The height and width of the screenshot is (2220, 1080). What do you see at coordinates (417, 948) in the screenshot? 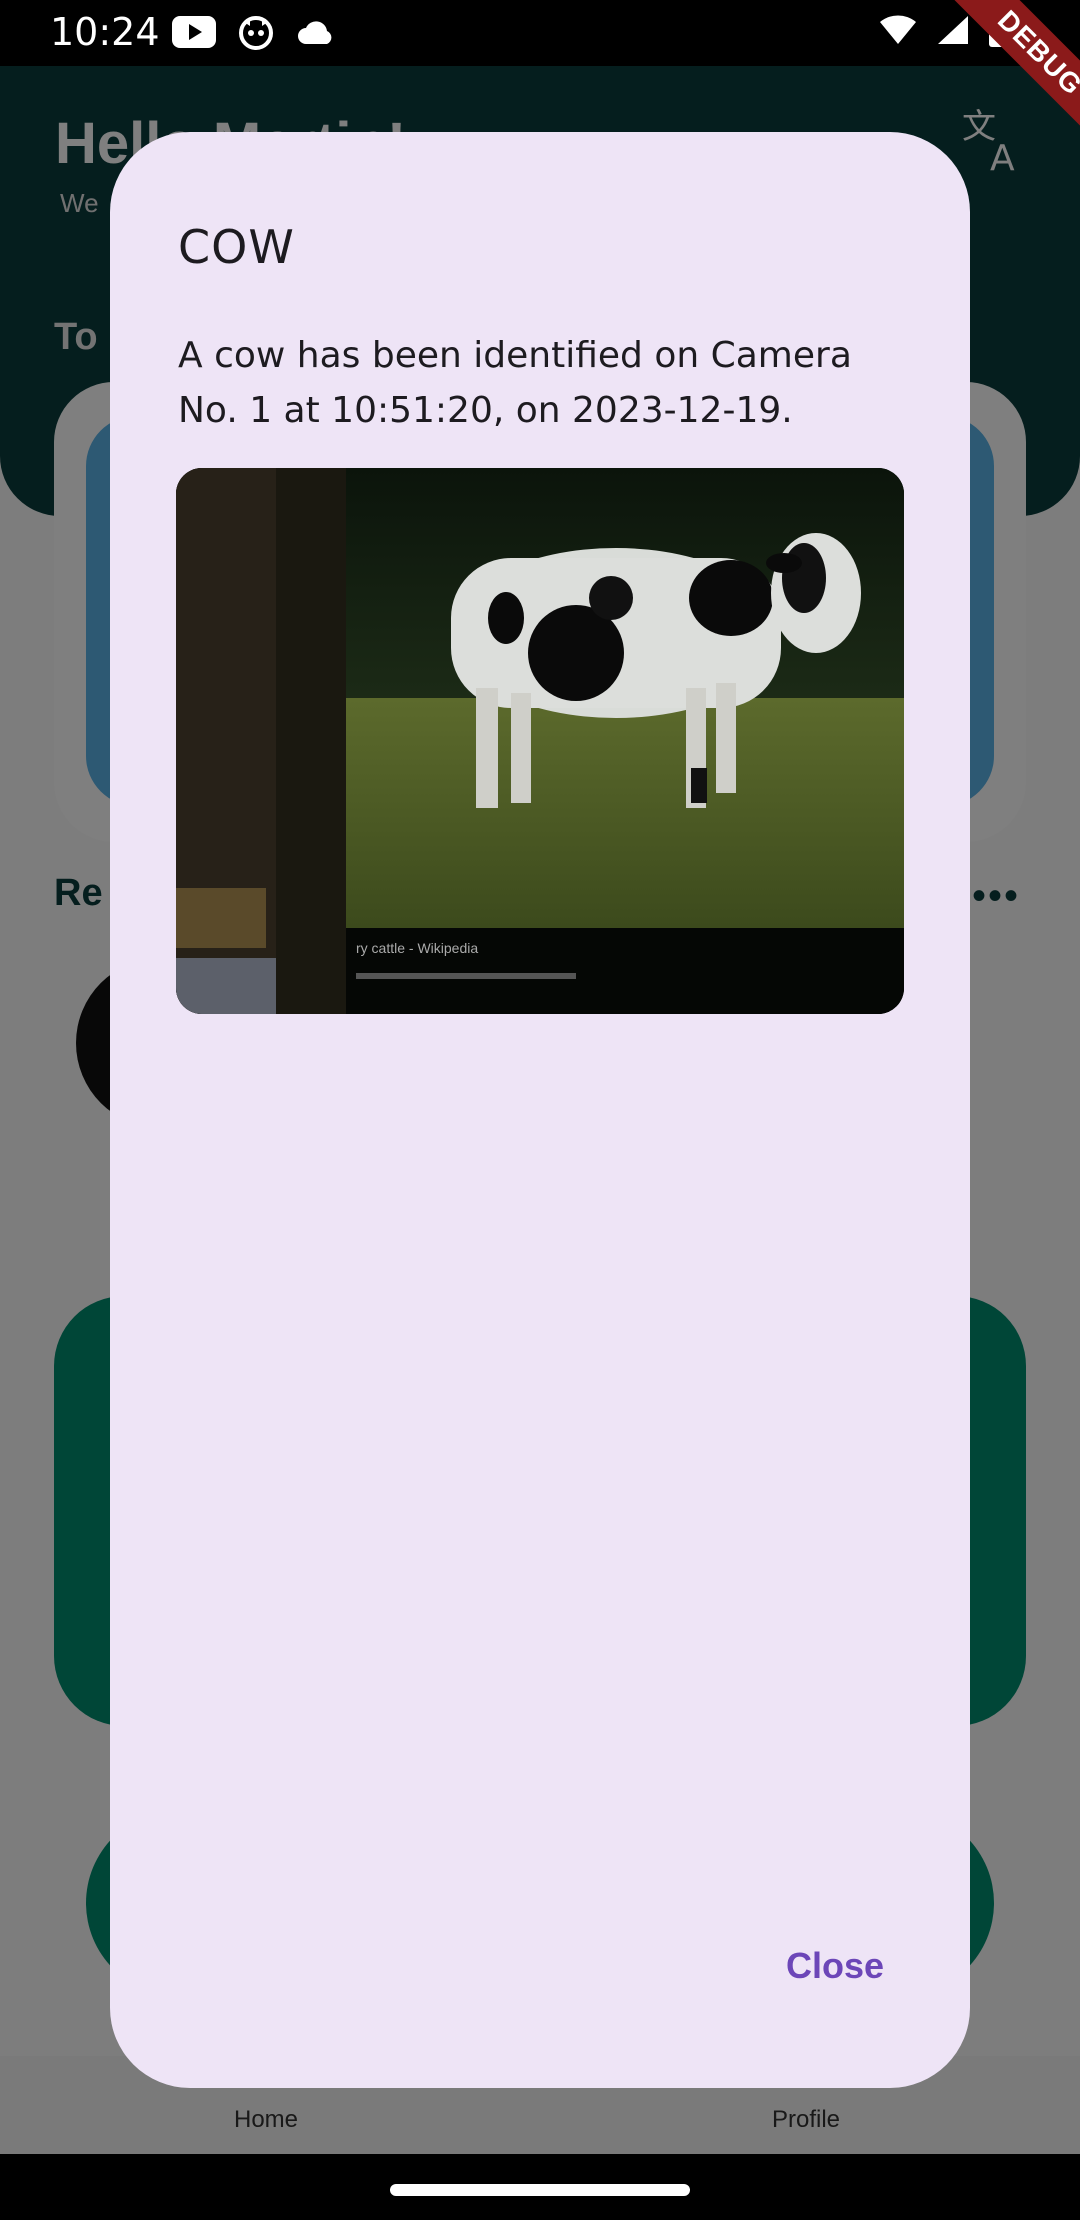
I see `photo-caption: ry cattle - Wikipedia` at bounding box center [417, 948].